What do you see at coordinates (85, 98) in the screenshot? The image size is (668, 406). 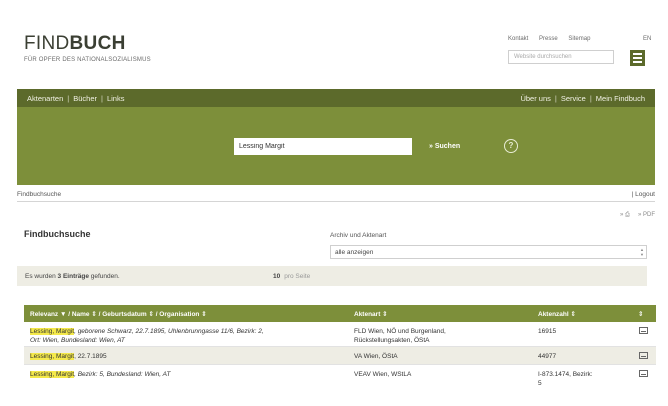 I see `nav-item-buecher: Bücher` at bounding box center [85, 98].